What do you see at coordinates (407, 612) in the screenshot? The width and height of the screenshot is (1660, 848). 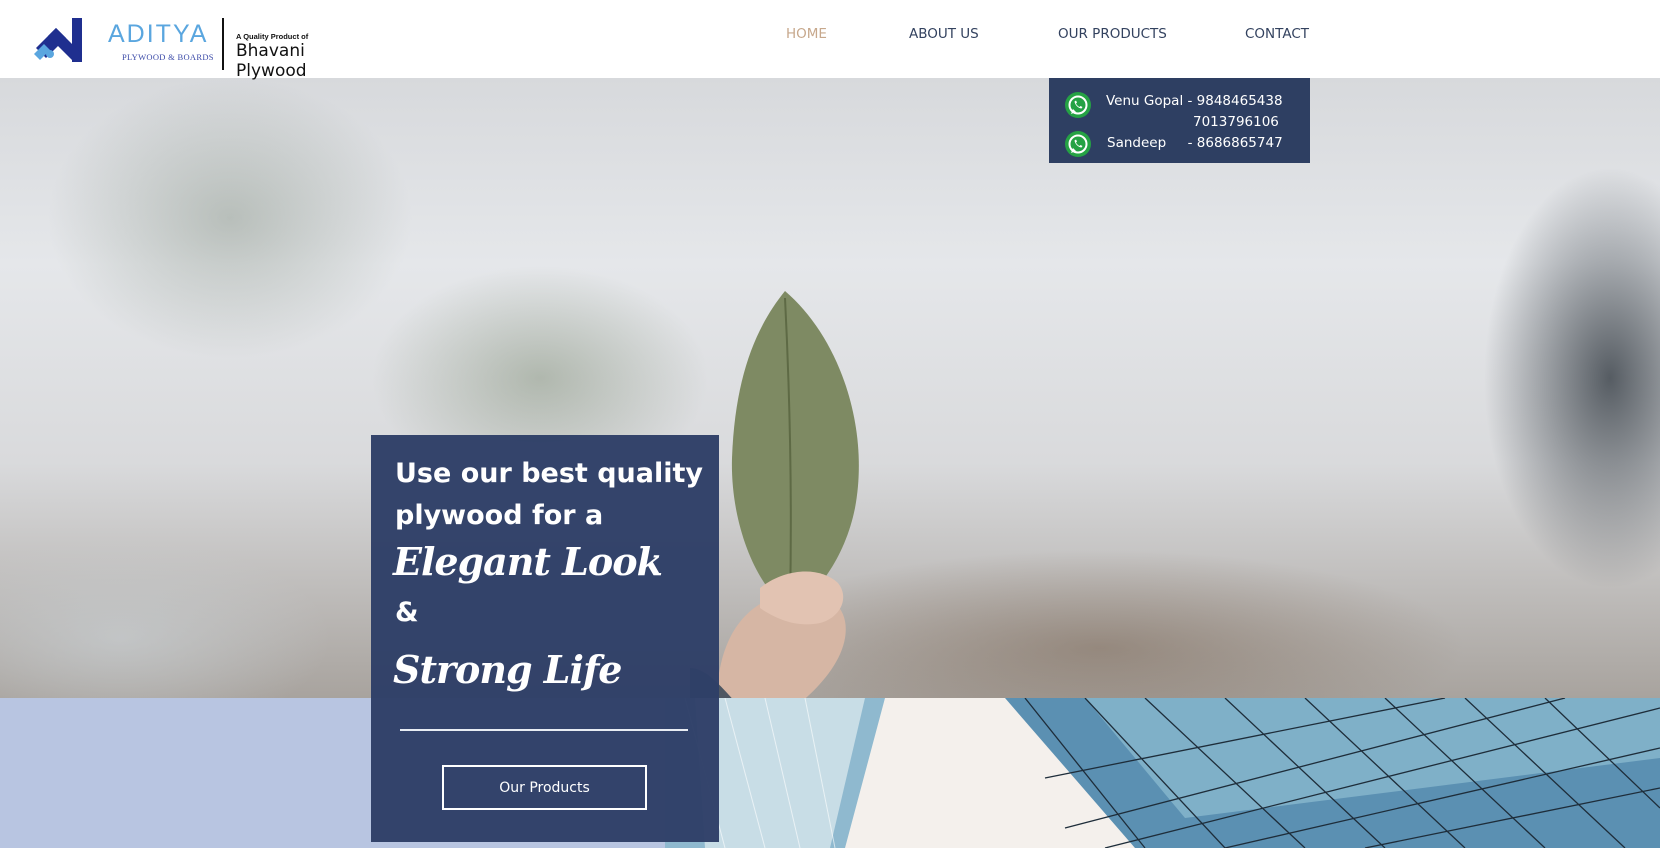 I see `promo-ampersand: &` at bounding box center [407, 612].